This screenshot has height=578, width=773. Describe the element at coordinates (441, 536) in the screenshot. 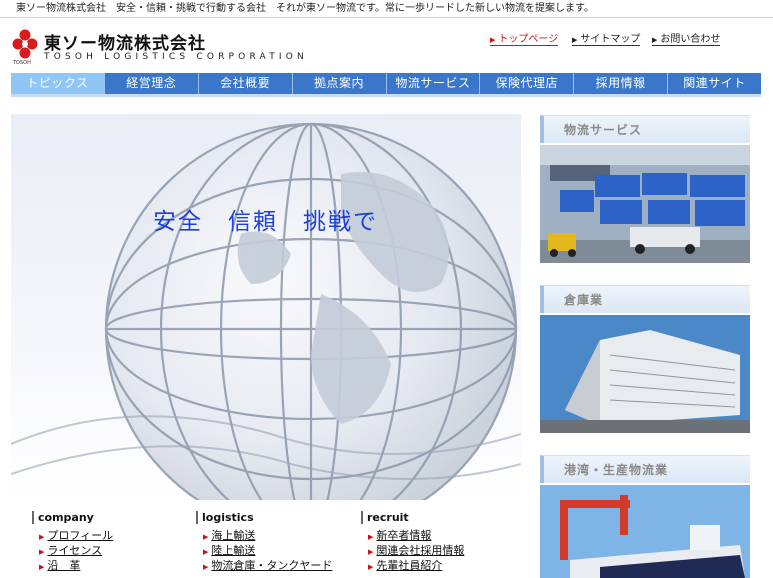

I see `link-new-graduates: ▶ 新卒者情報` at that location.